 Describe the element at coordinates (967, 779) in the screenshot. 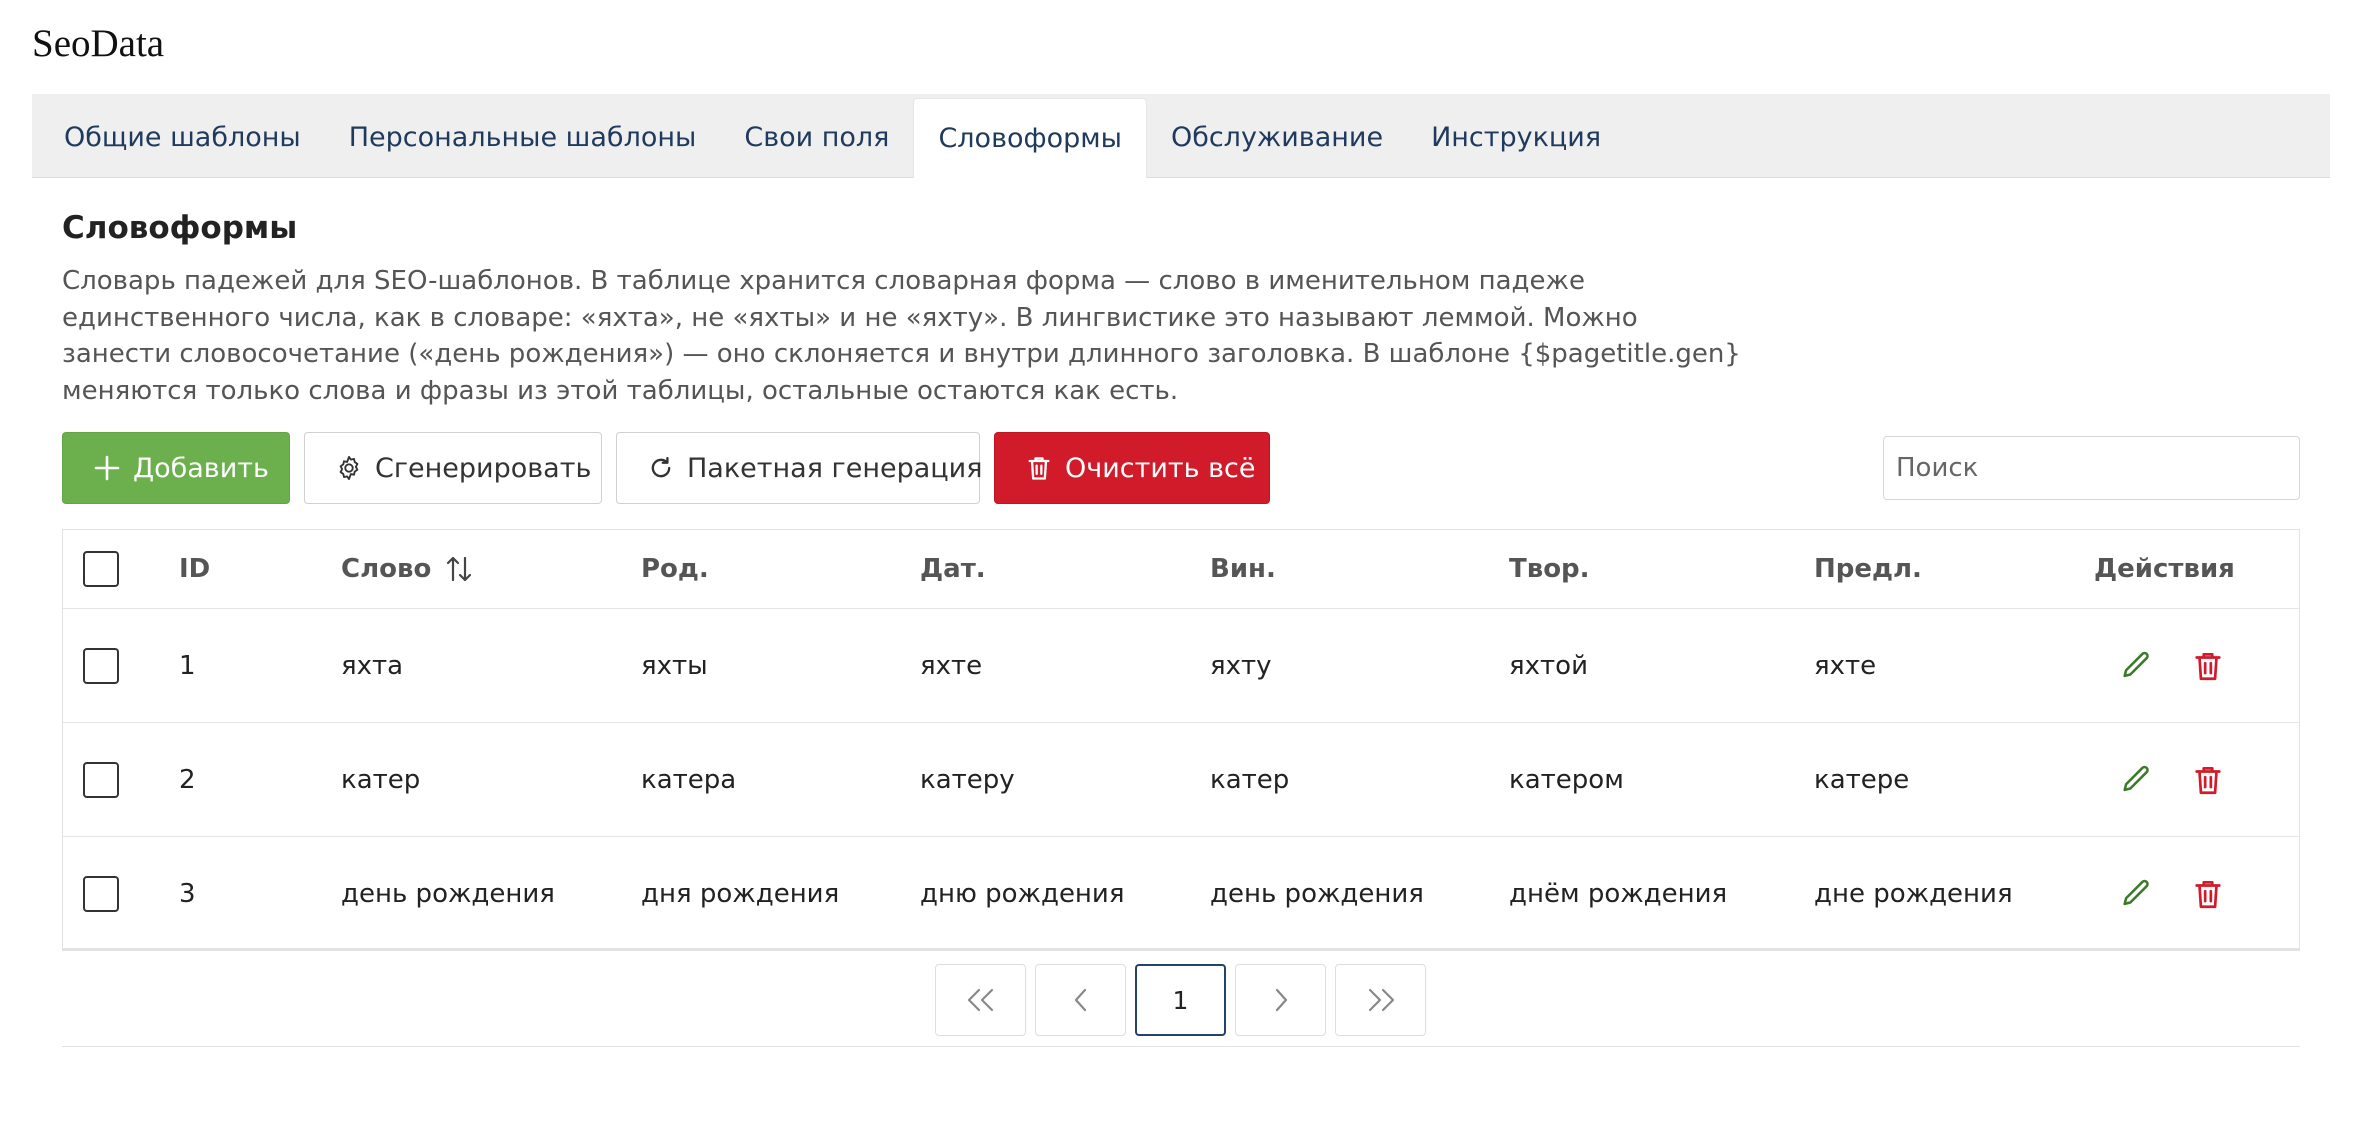

I see `cell-dative: катеру` at that location.